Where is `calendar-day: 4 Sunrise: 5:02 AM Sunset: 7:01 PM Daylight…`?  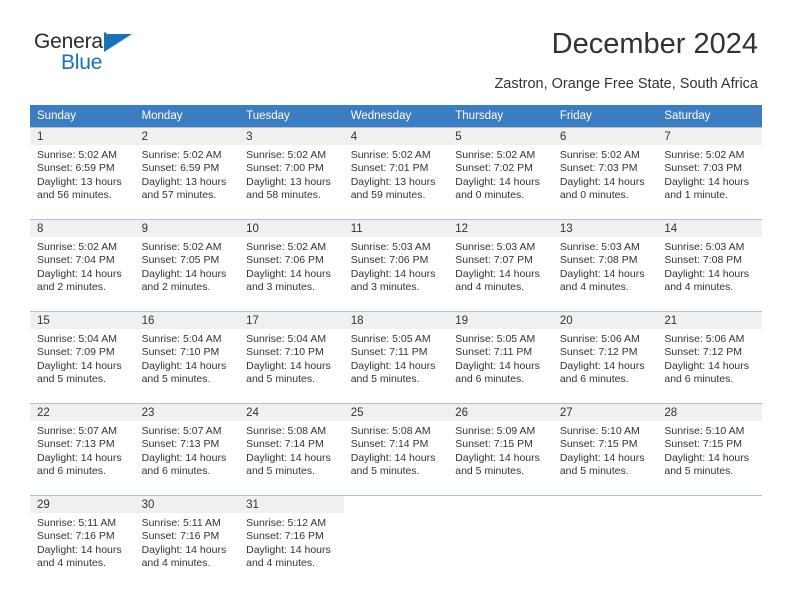 calendar-day: 4 Sunrise: 5:02 AM Sunset: 7:01 PM Daylight… is located at coordinates (396, 173).